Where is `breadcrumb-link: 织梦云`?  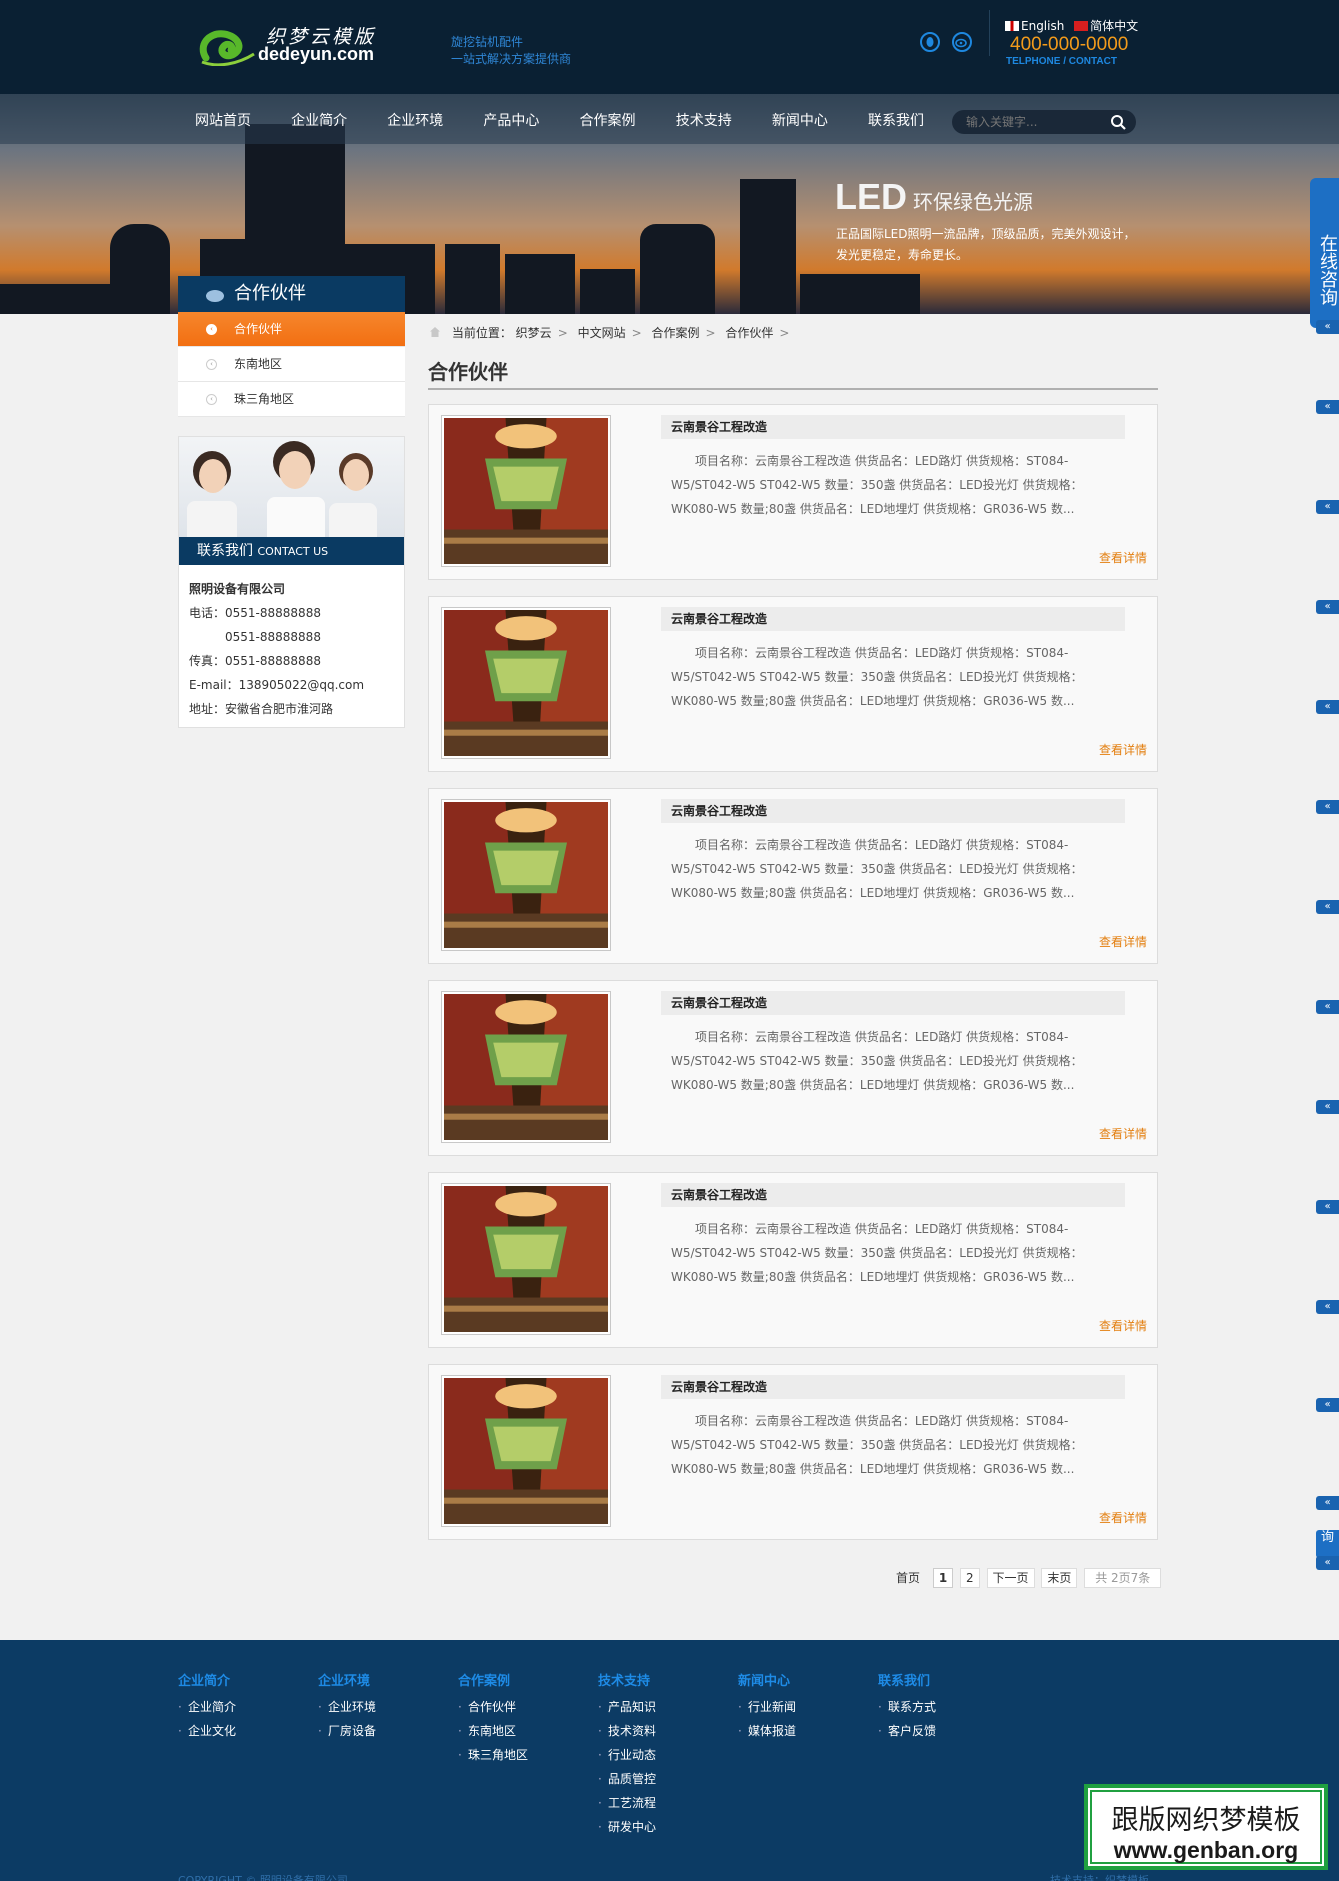
breadcrumb-link: 织梦云 is located at coordinates (534, 333).